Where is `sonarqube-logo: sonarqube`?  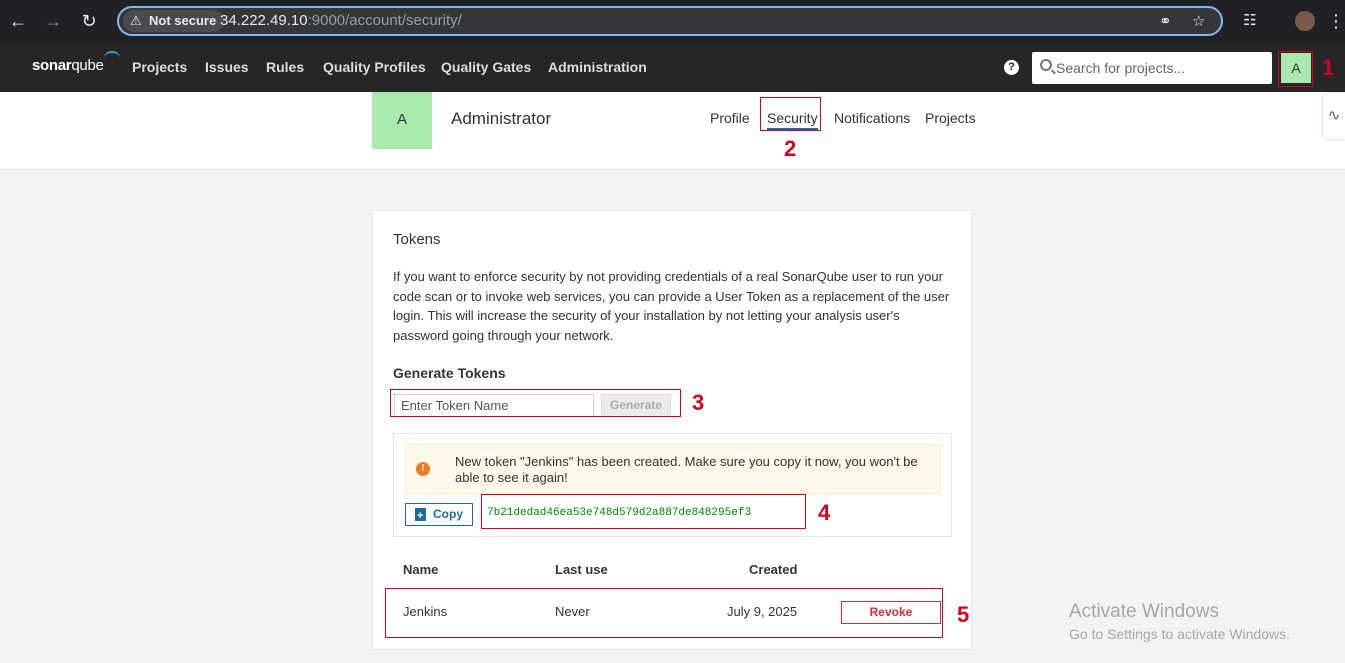 sonarqube-logo: sonarqube is located at coordinates (76, 62).